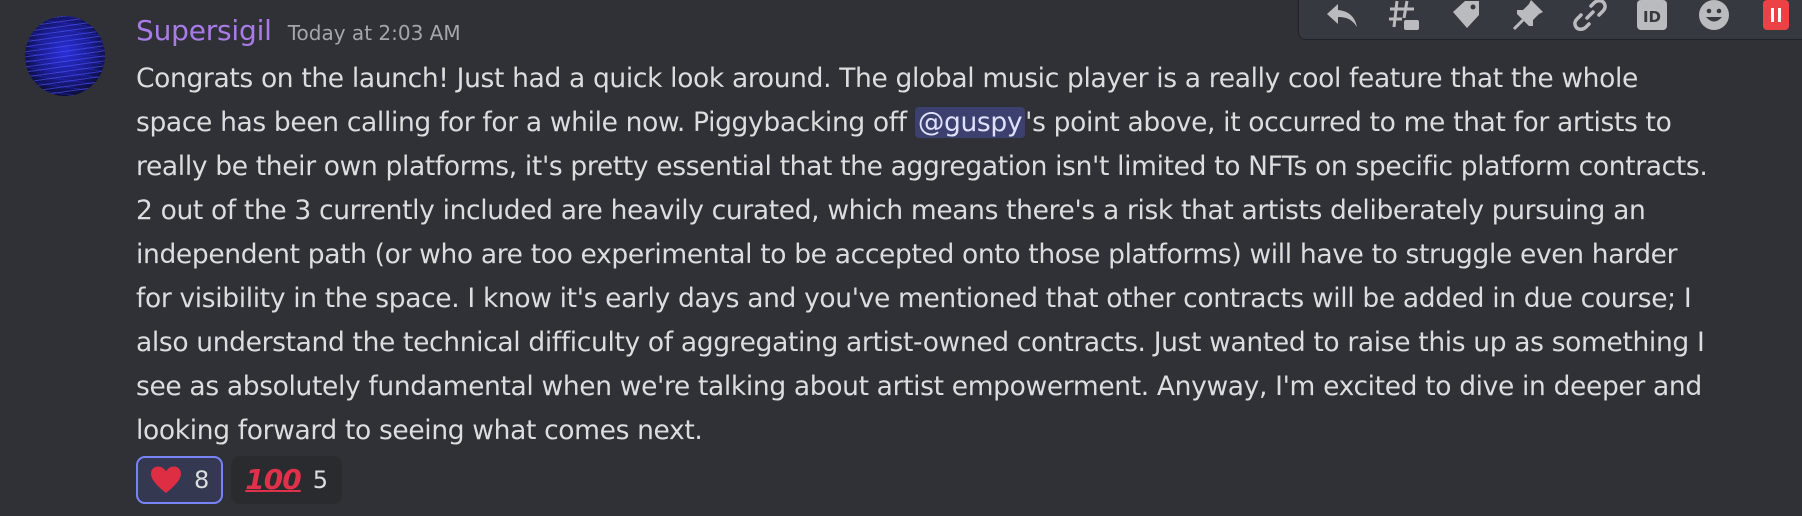 The width and height of the screenshot is (1802, 516). Describe the element at coordinates (204, 30) in the screenshot. I see `username: Supersigil` at that location.